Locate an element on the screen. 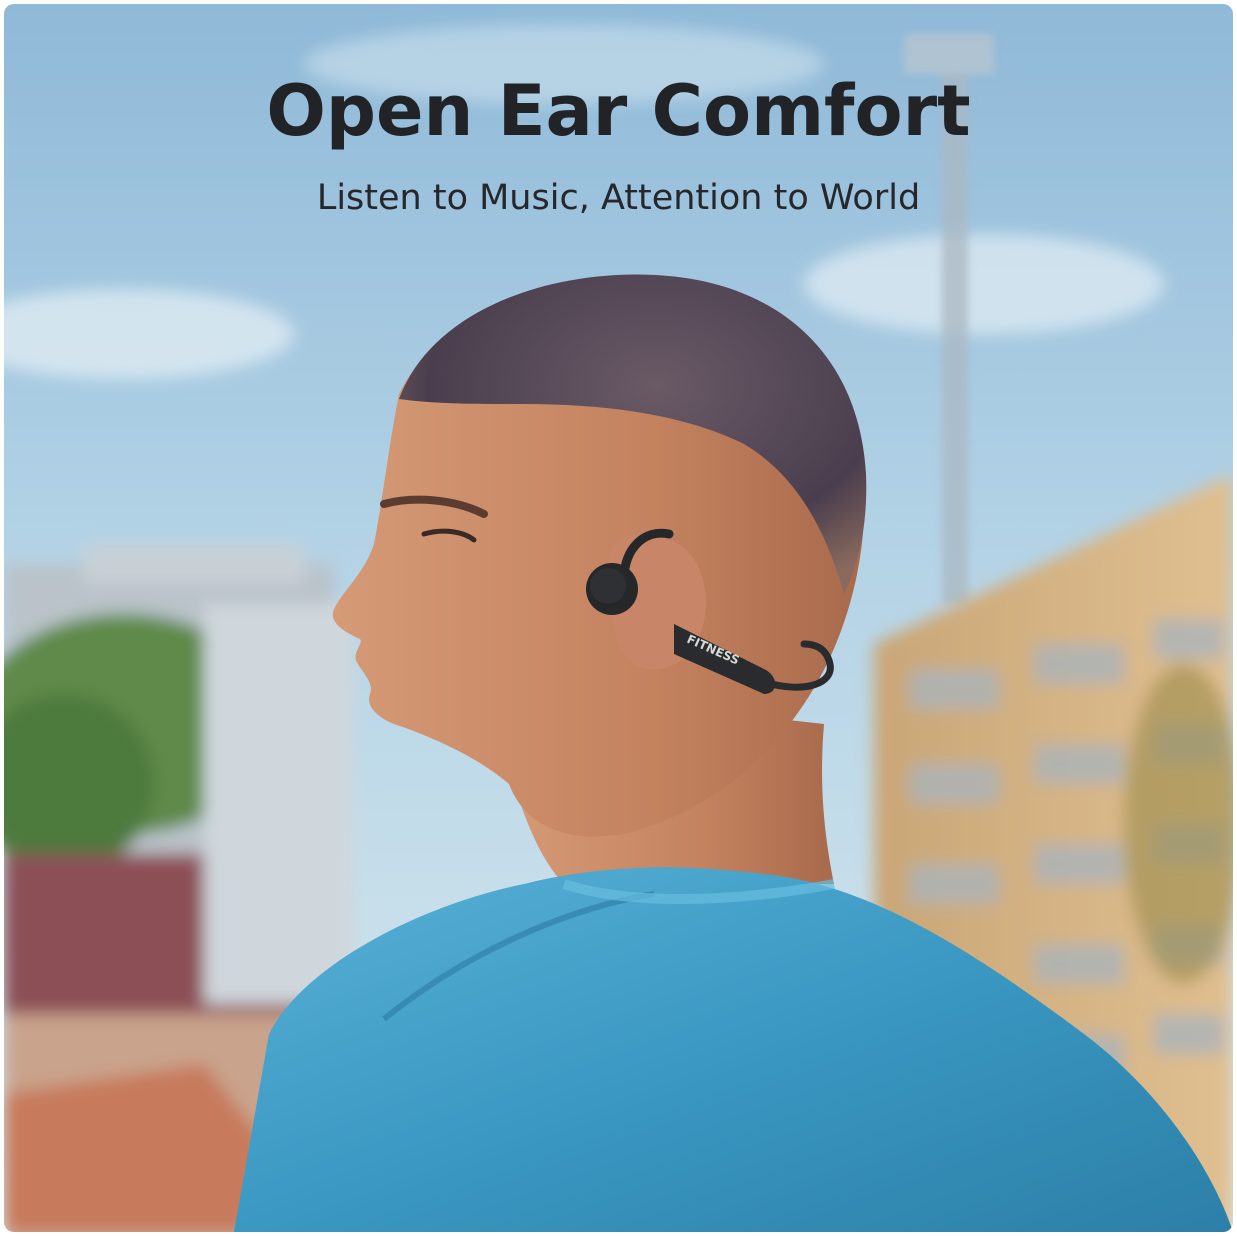 This screenshot has height=1236, width=1237. subheadline: Listen to Music, Attention to World is located at coordinates (618, 198).